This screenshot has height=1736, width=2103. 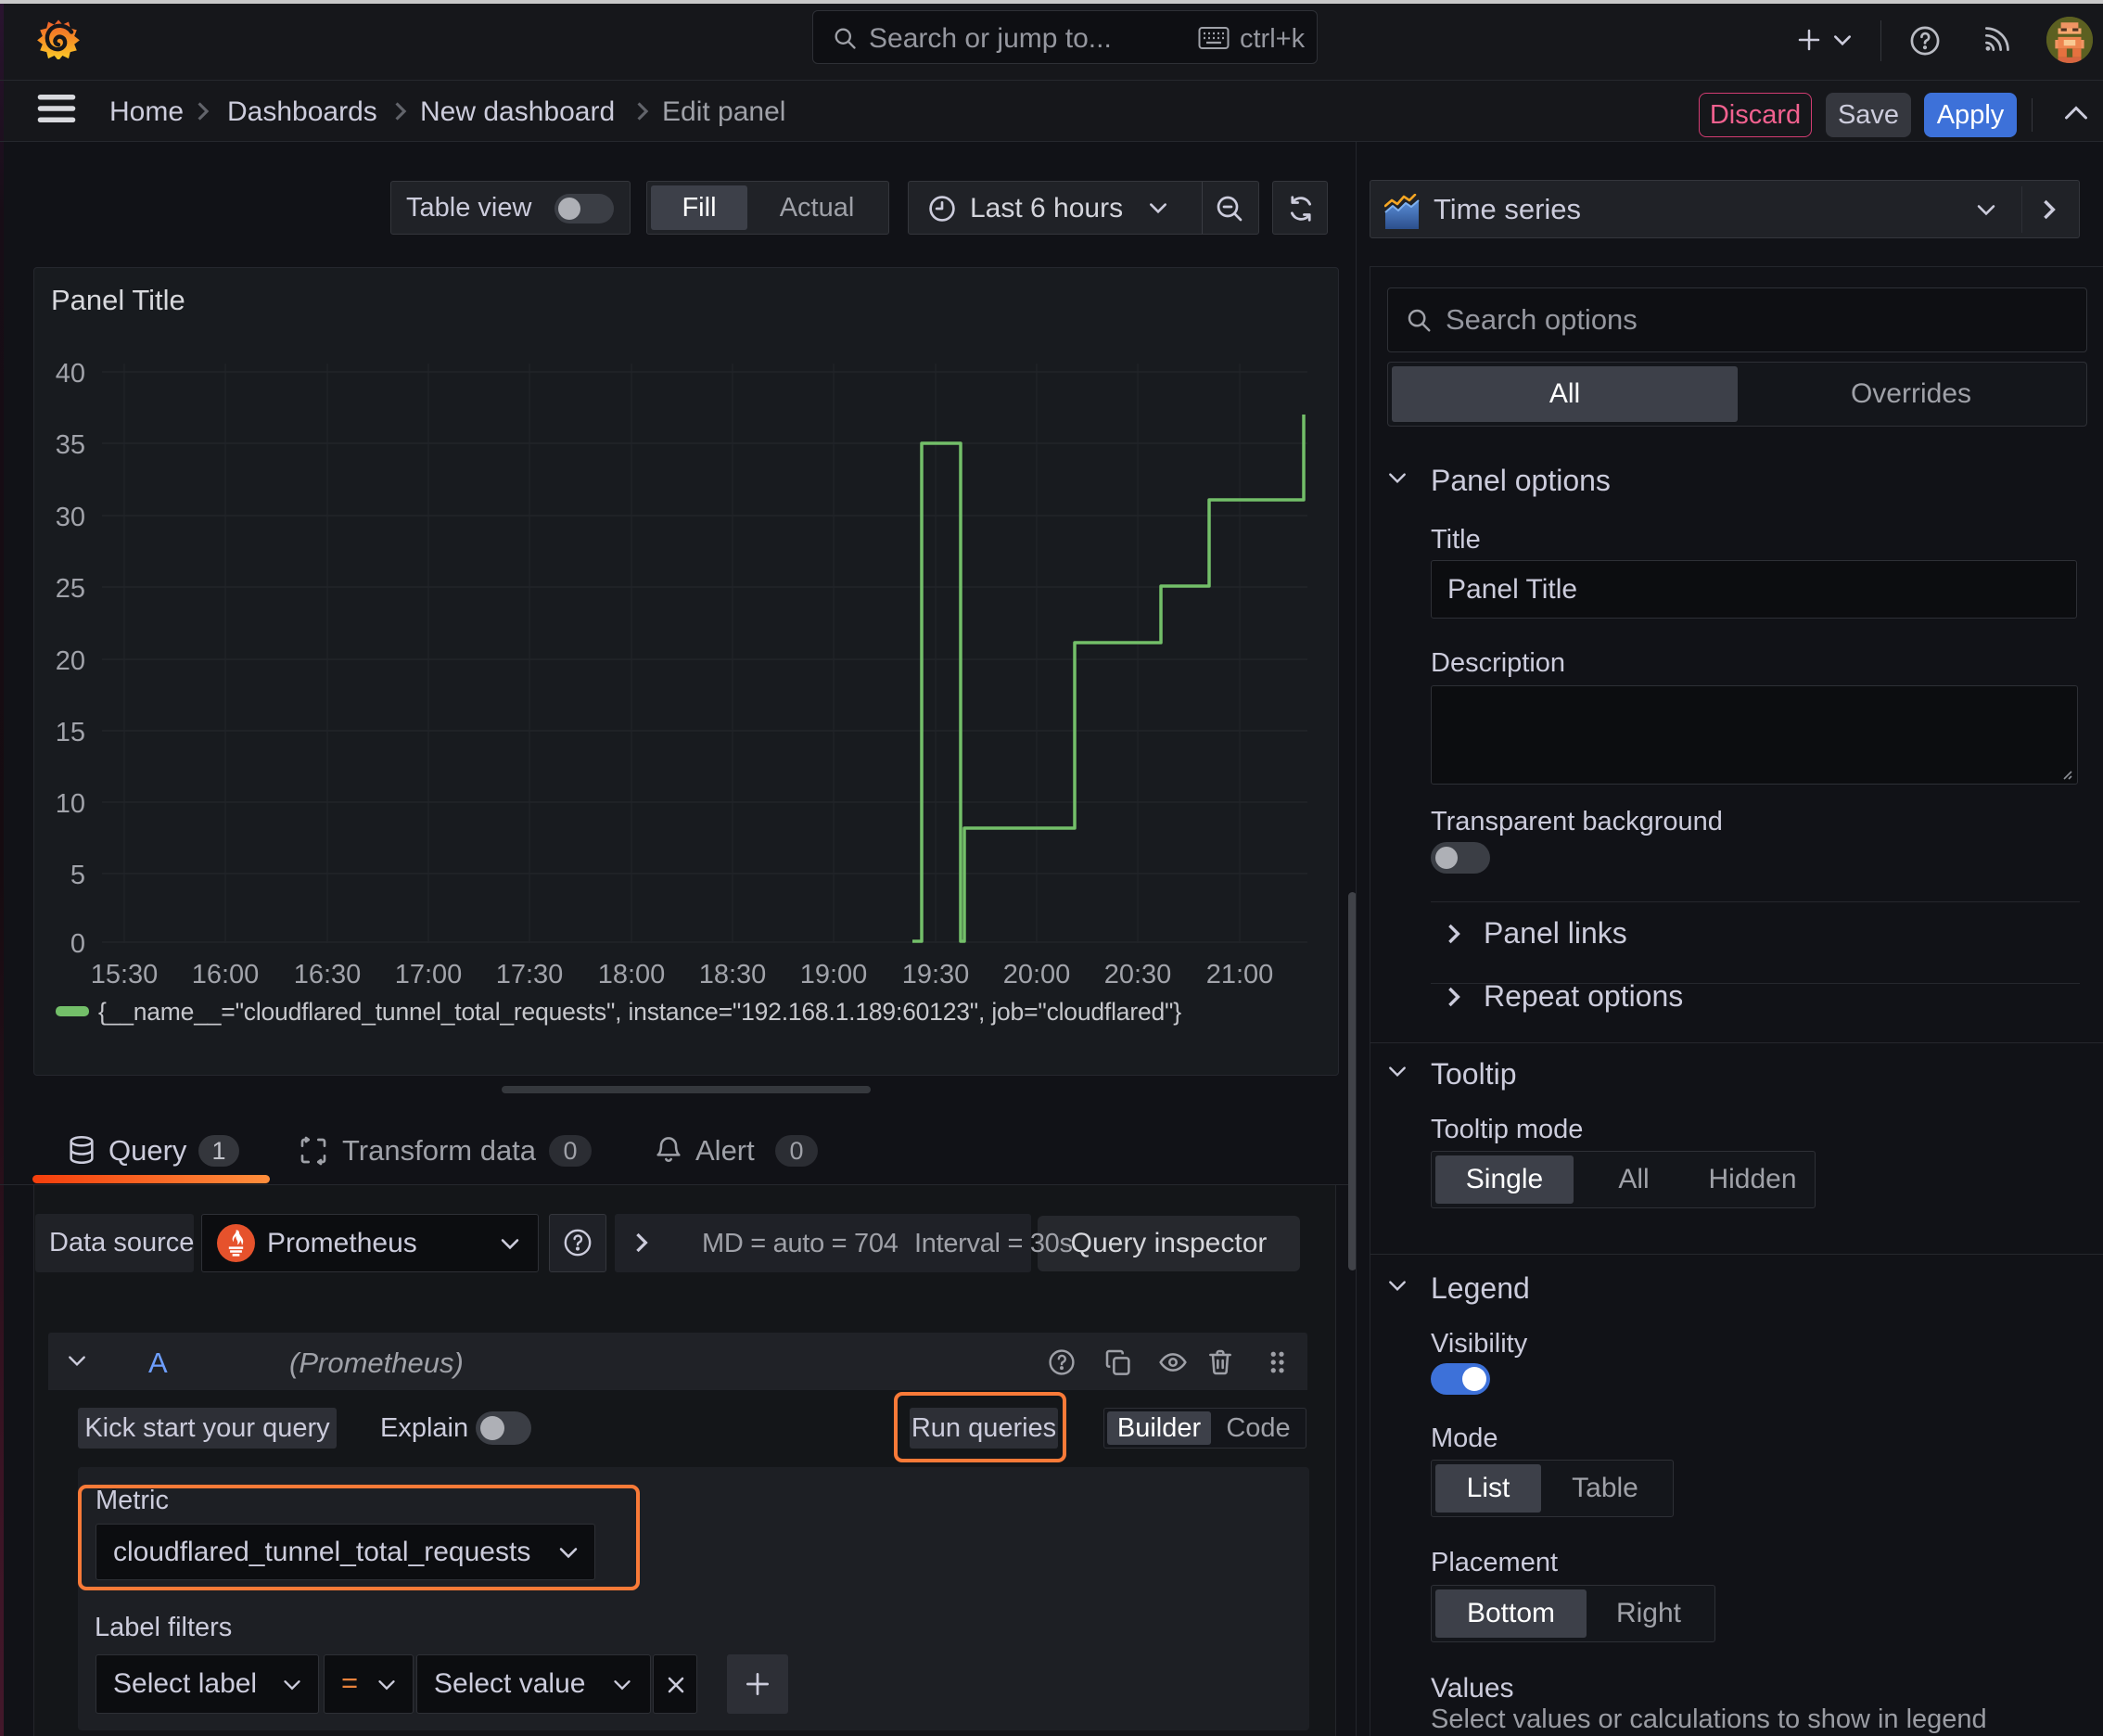 I want to click on svg-text: 21:00, so click(x=1240, y=974).